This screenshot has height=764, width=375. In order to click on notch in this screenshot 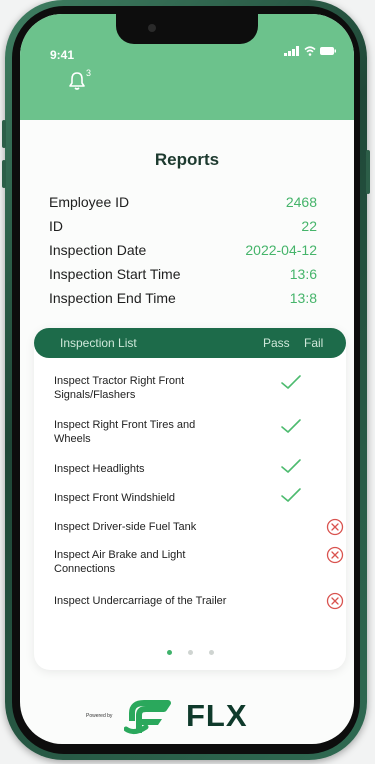, I will do `click(187, 29)`.